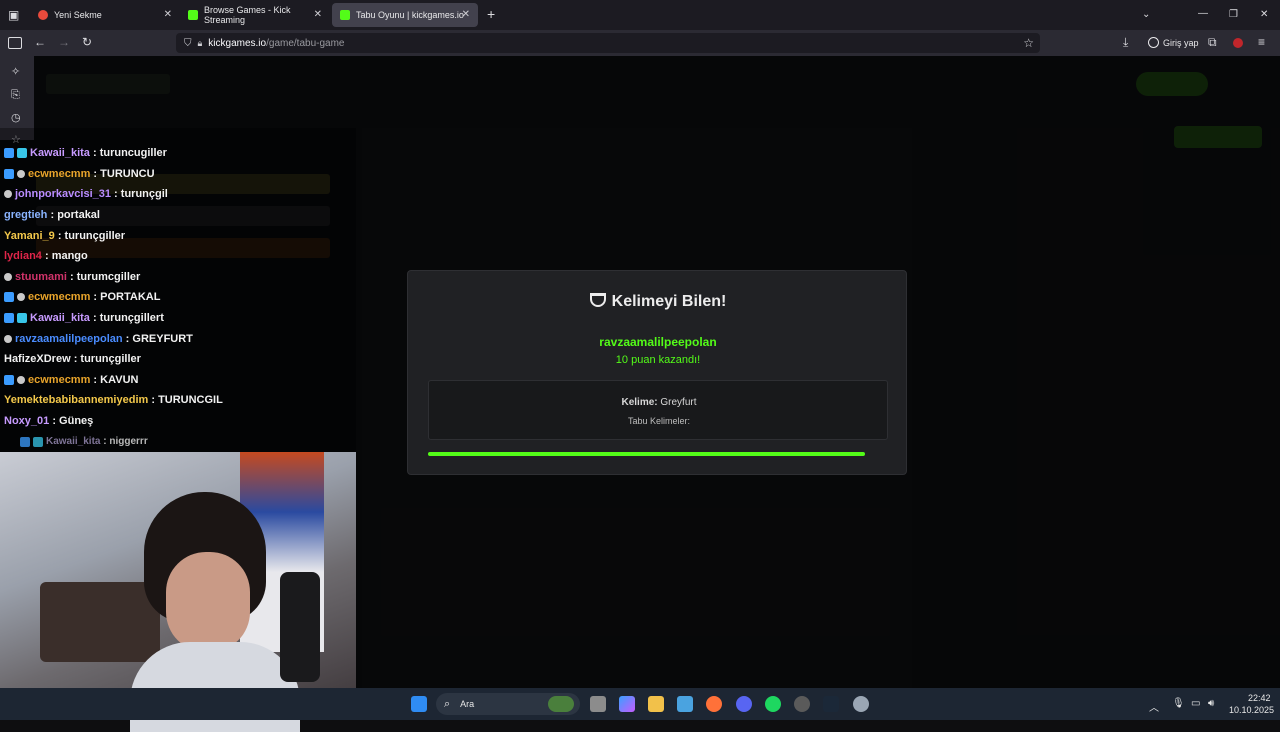 This screenshot has width=1280, height=732. I want to click on modal-title: Kelimeyi Bilen!, so click(658, 302).